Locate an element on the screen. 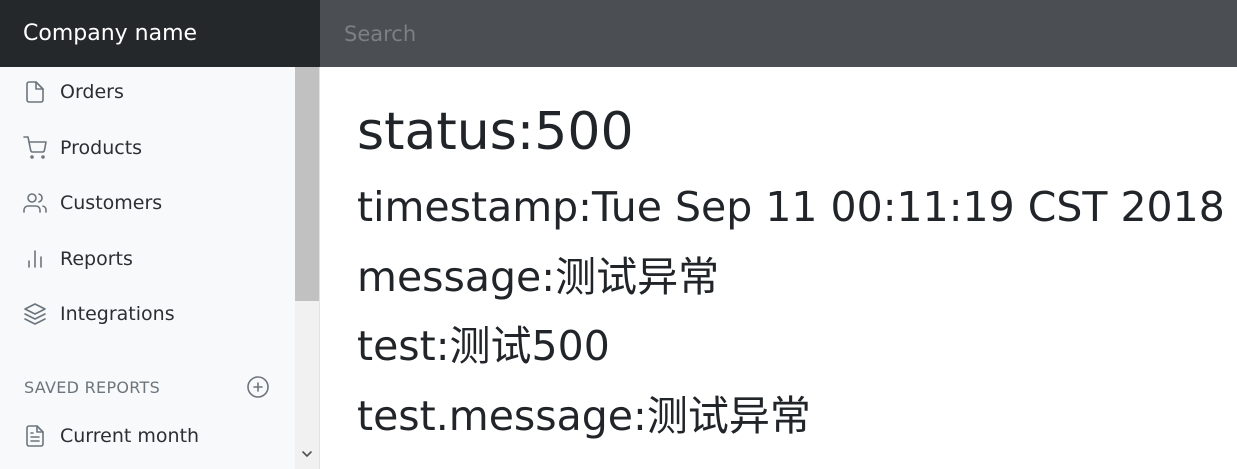  add-report-button is located at coordinates (258, 387).